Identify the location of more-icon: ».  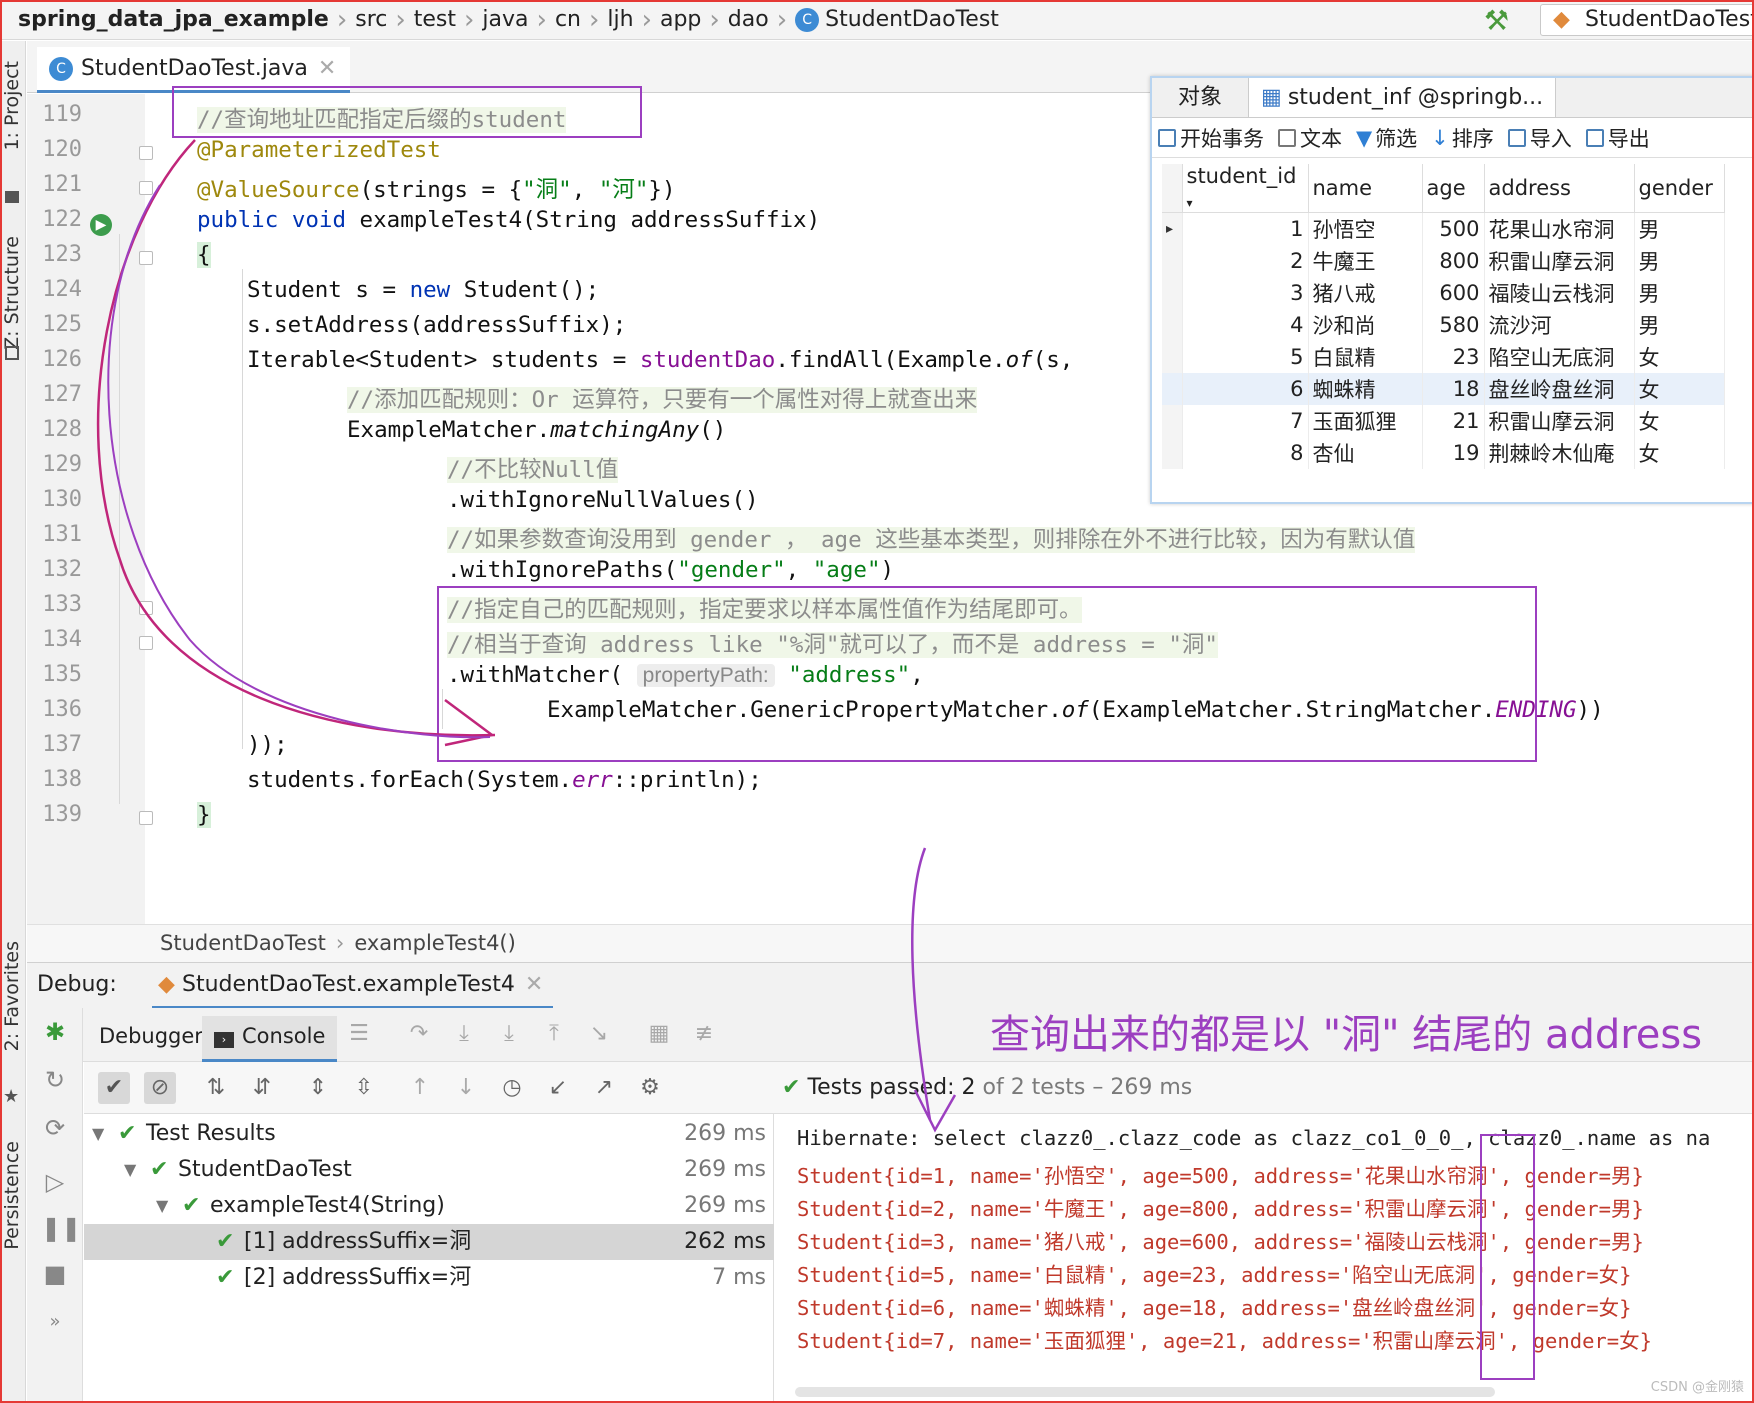
(55, 1322).